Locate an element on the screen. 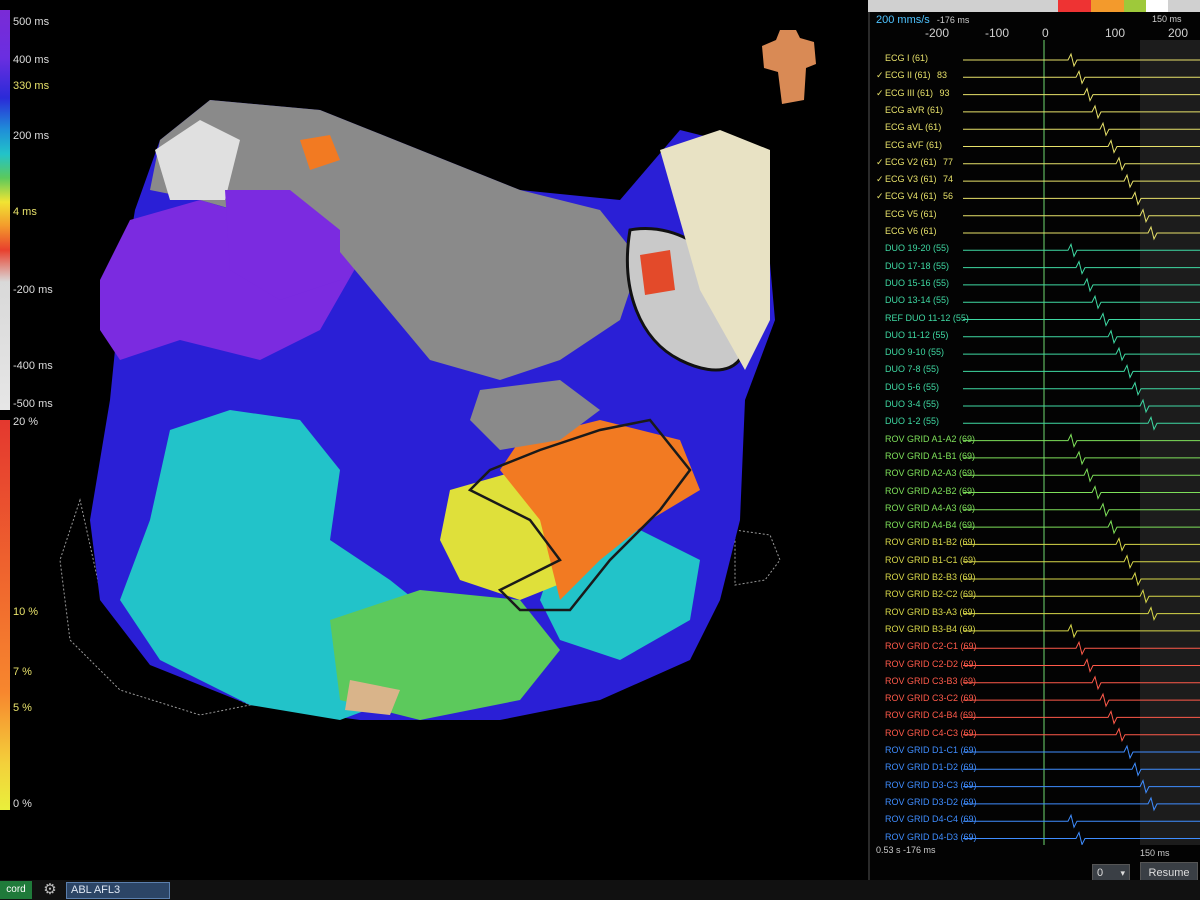 This screenshot has height=900, width=1200. trace-label: ROV GRID B2-C2 (69) is located at coordinates (928, 594).